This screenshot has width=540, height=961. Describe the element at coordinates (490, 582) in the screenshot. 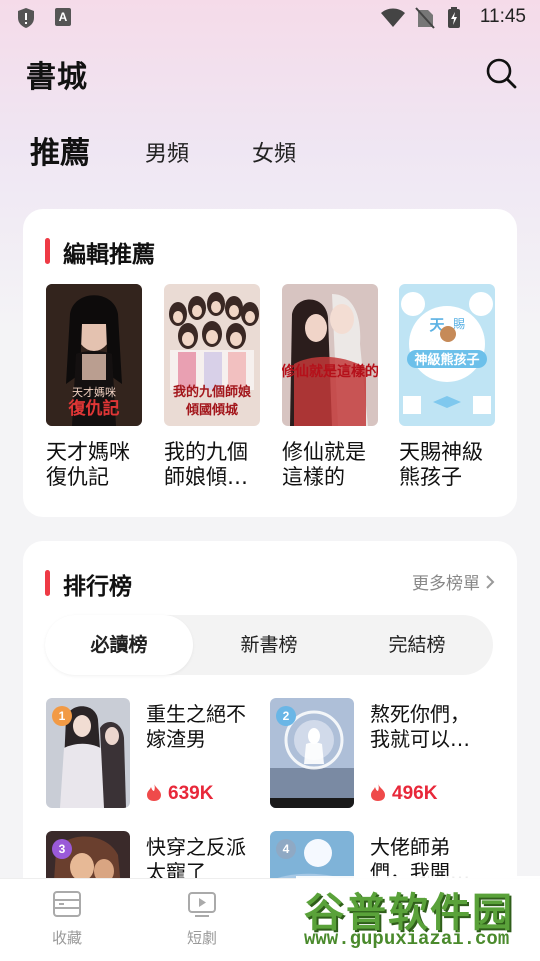

I see `chevron-right-icon` at that location.